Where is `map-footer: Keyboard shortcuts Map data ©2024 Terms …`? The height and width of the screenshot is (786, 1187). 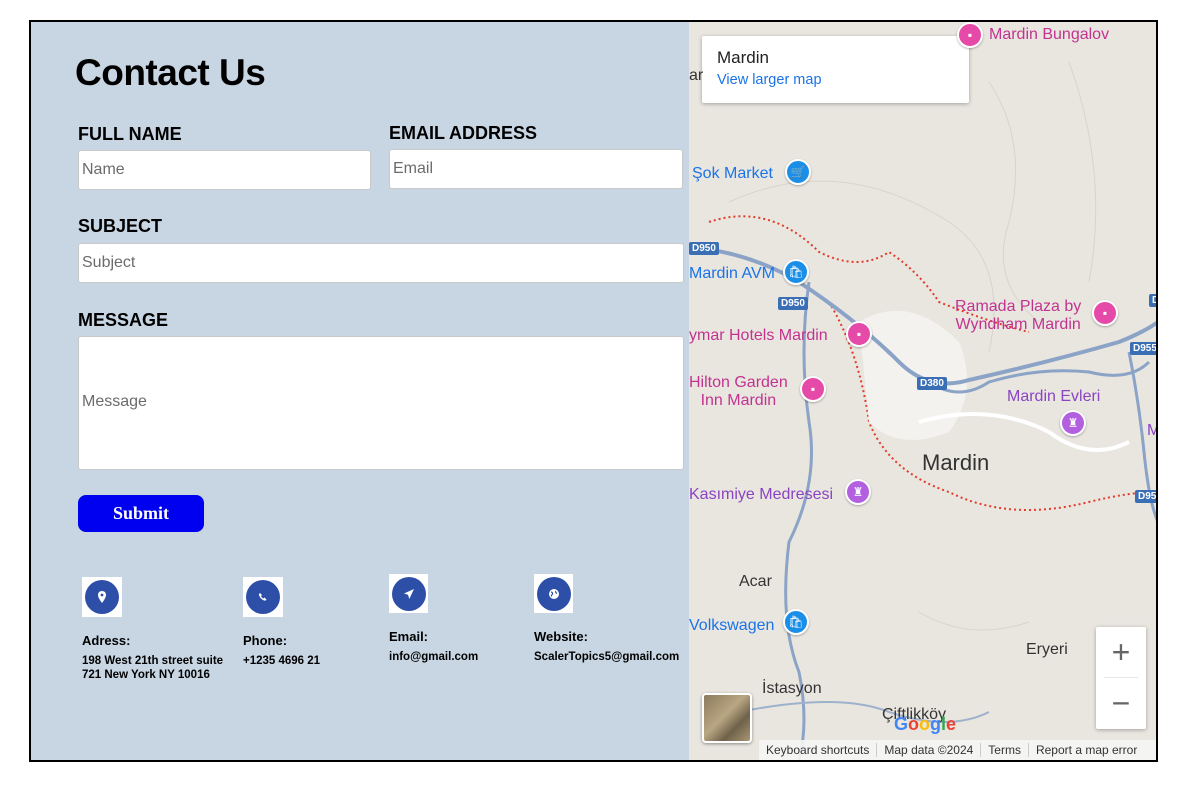 map-footer: Keyboard shortcuts Map data ©2024 Terms … is located at coordinates (957, 750).